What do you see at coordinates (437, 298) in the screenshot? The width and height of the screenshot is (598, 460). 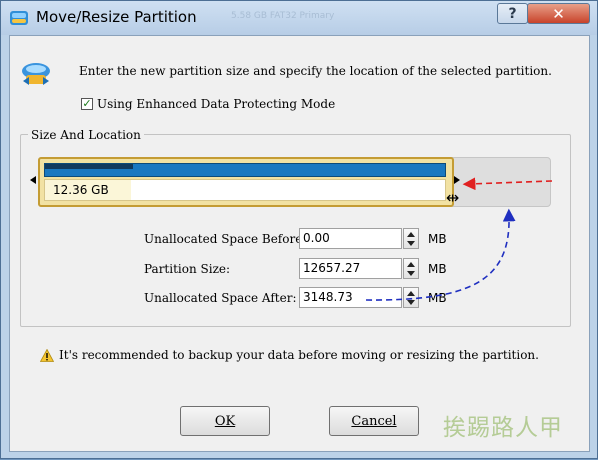 I see `unallocated-after-unit: MB` at bounding box center [437, 298].